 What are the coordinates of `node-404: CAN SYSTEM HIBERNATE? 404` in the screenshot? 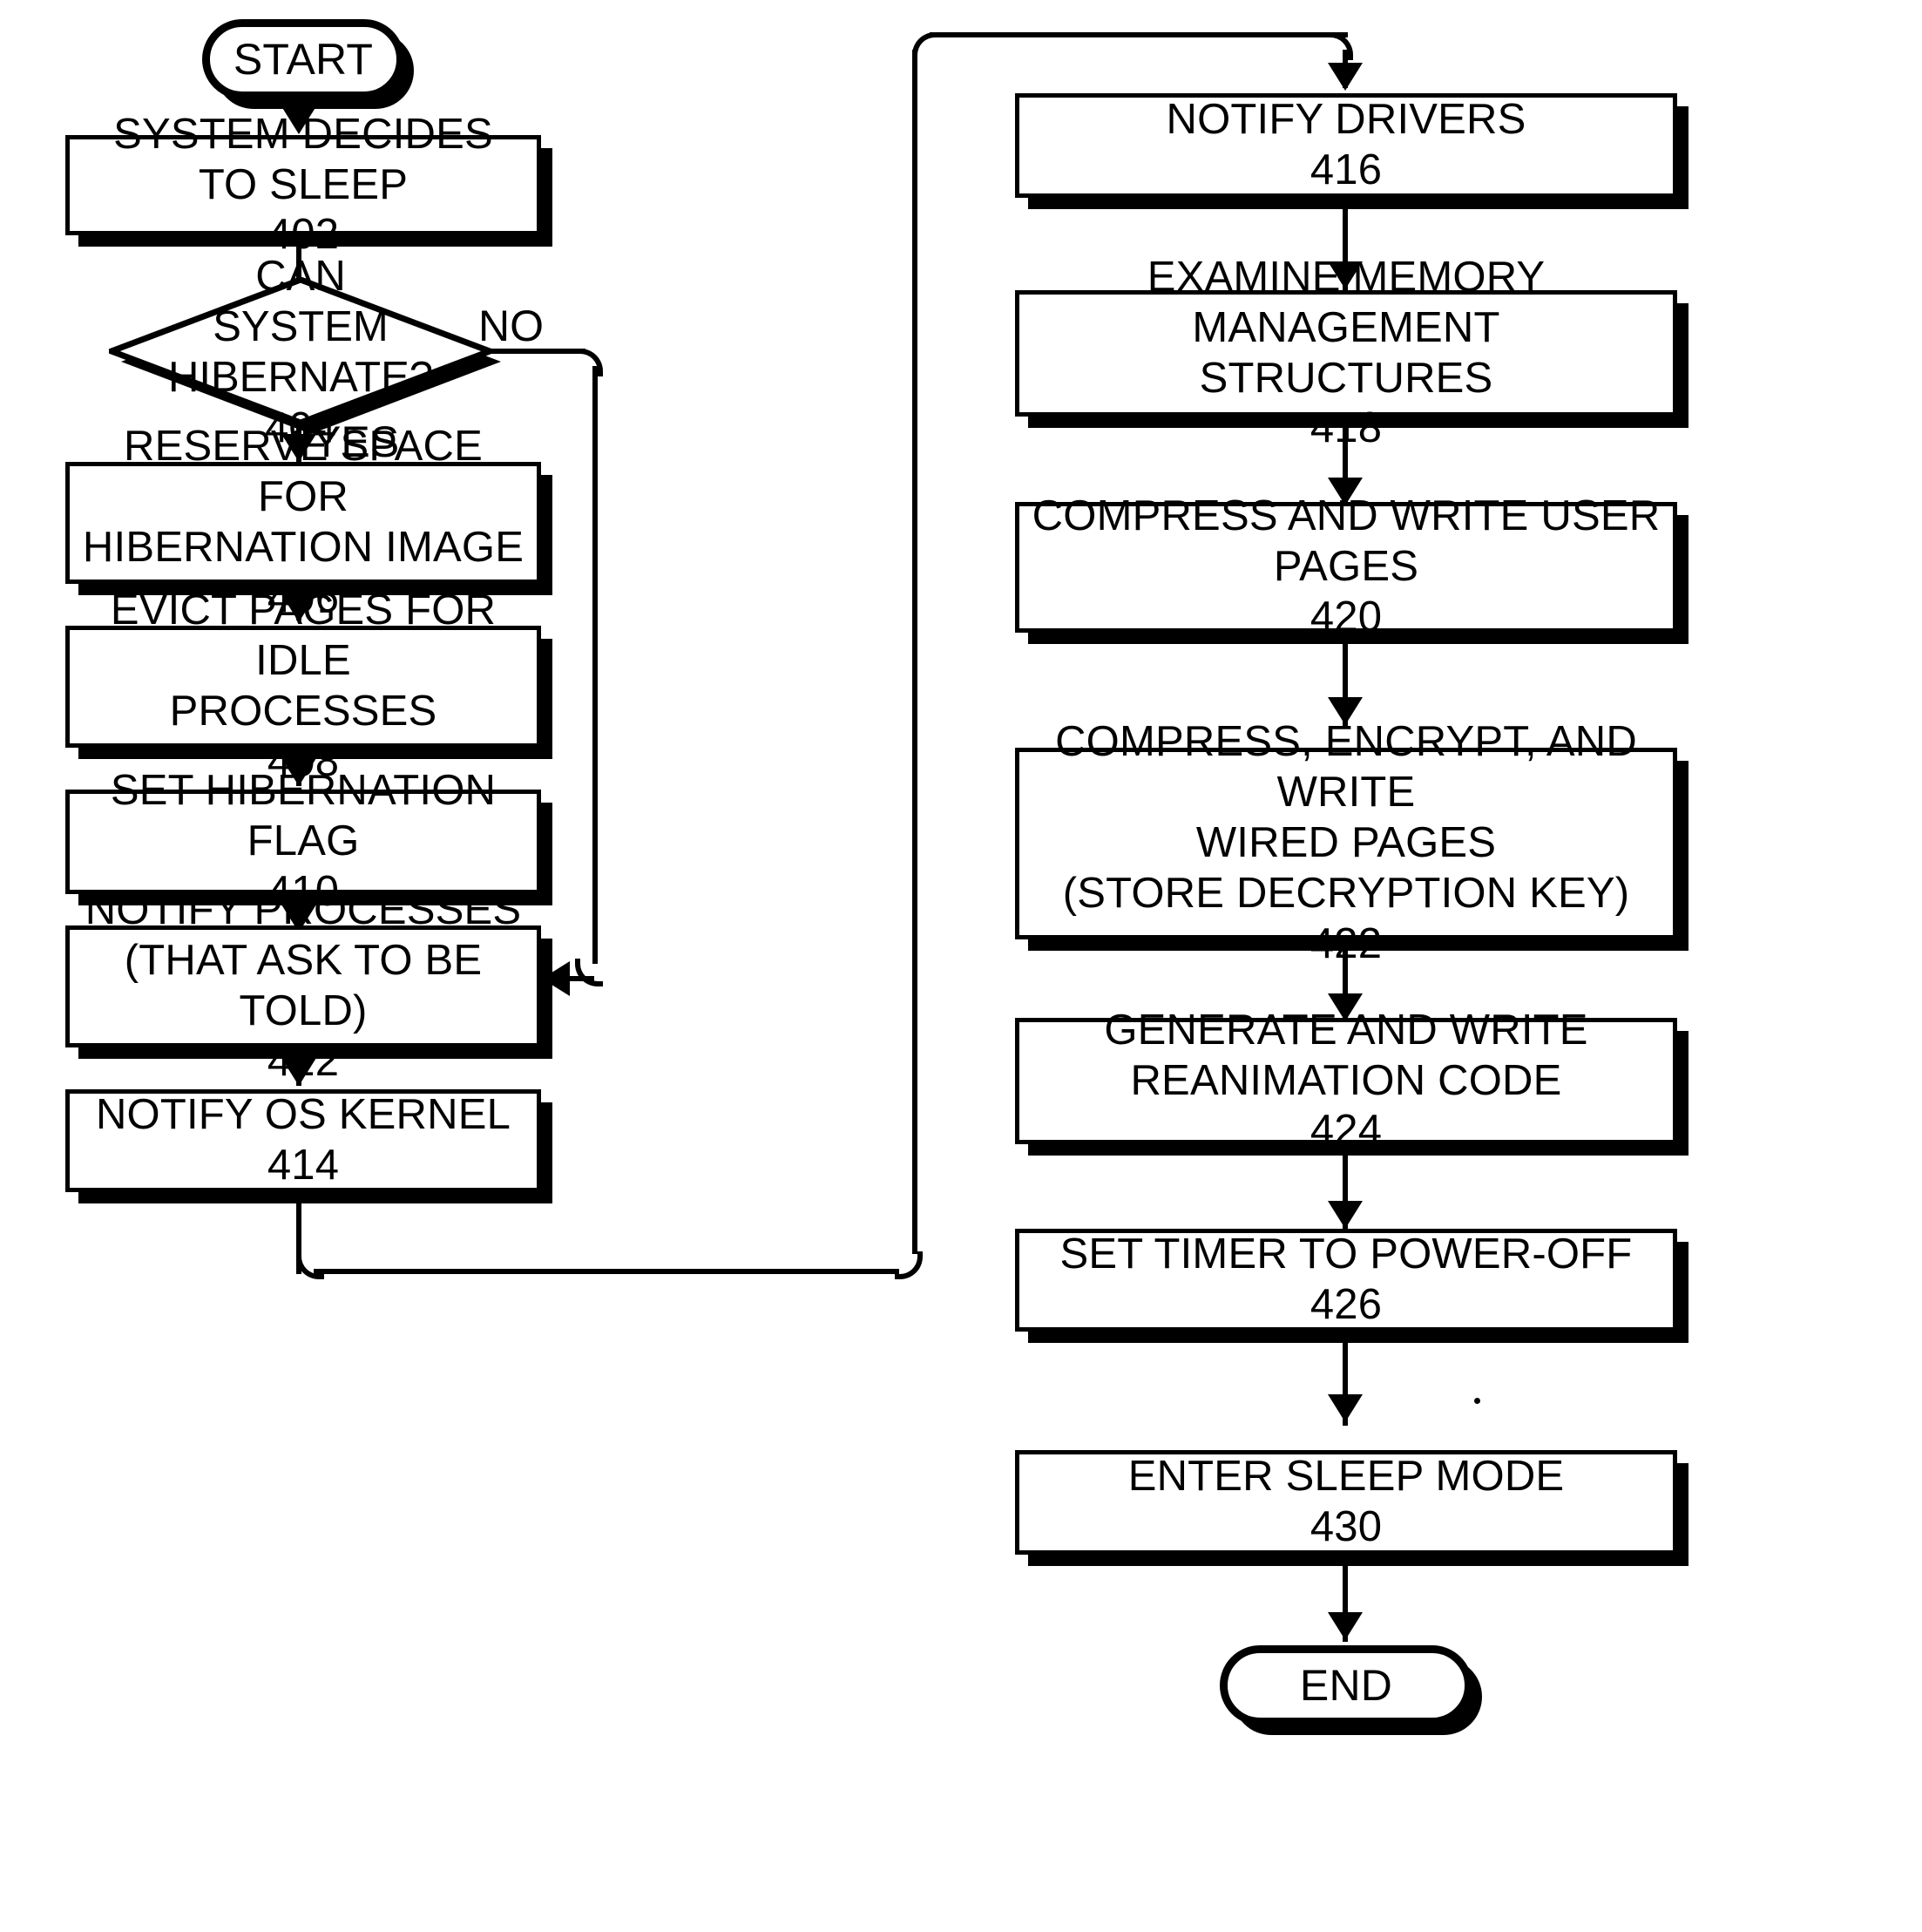 It's located at (305, 352).